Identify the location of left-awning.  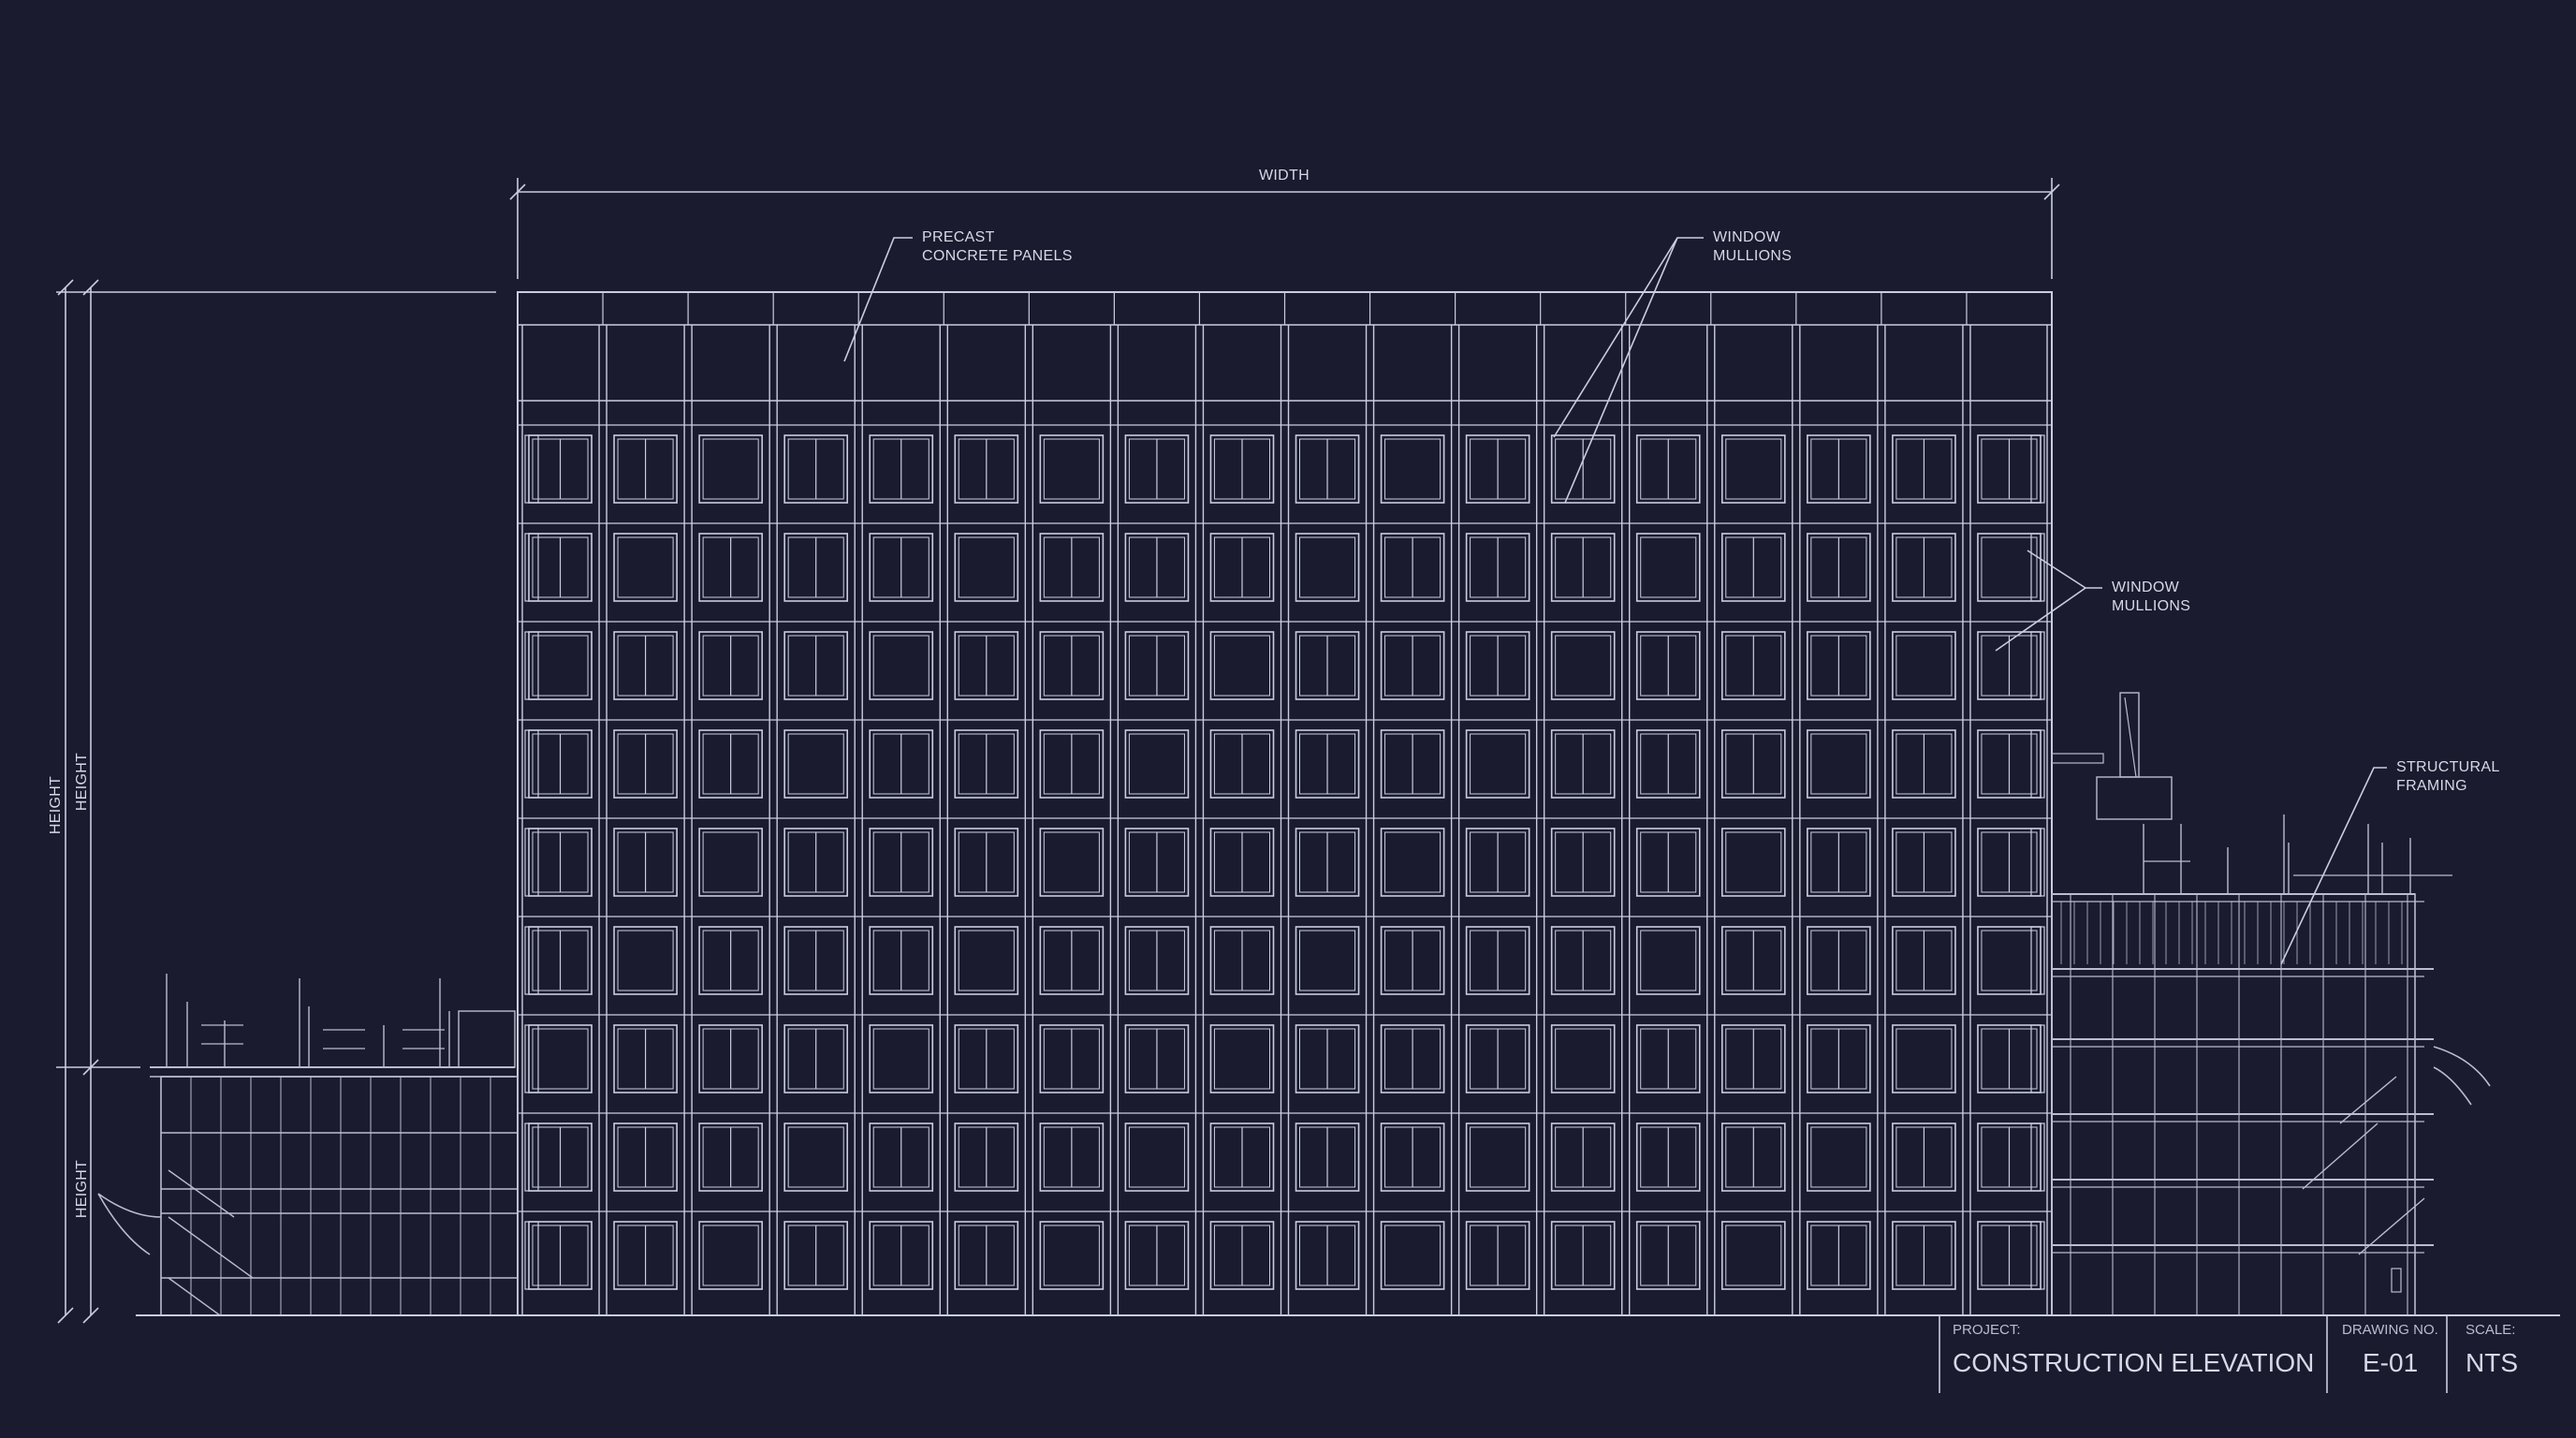
(129, 1224).